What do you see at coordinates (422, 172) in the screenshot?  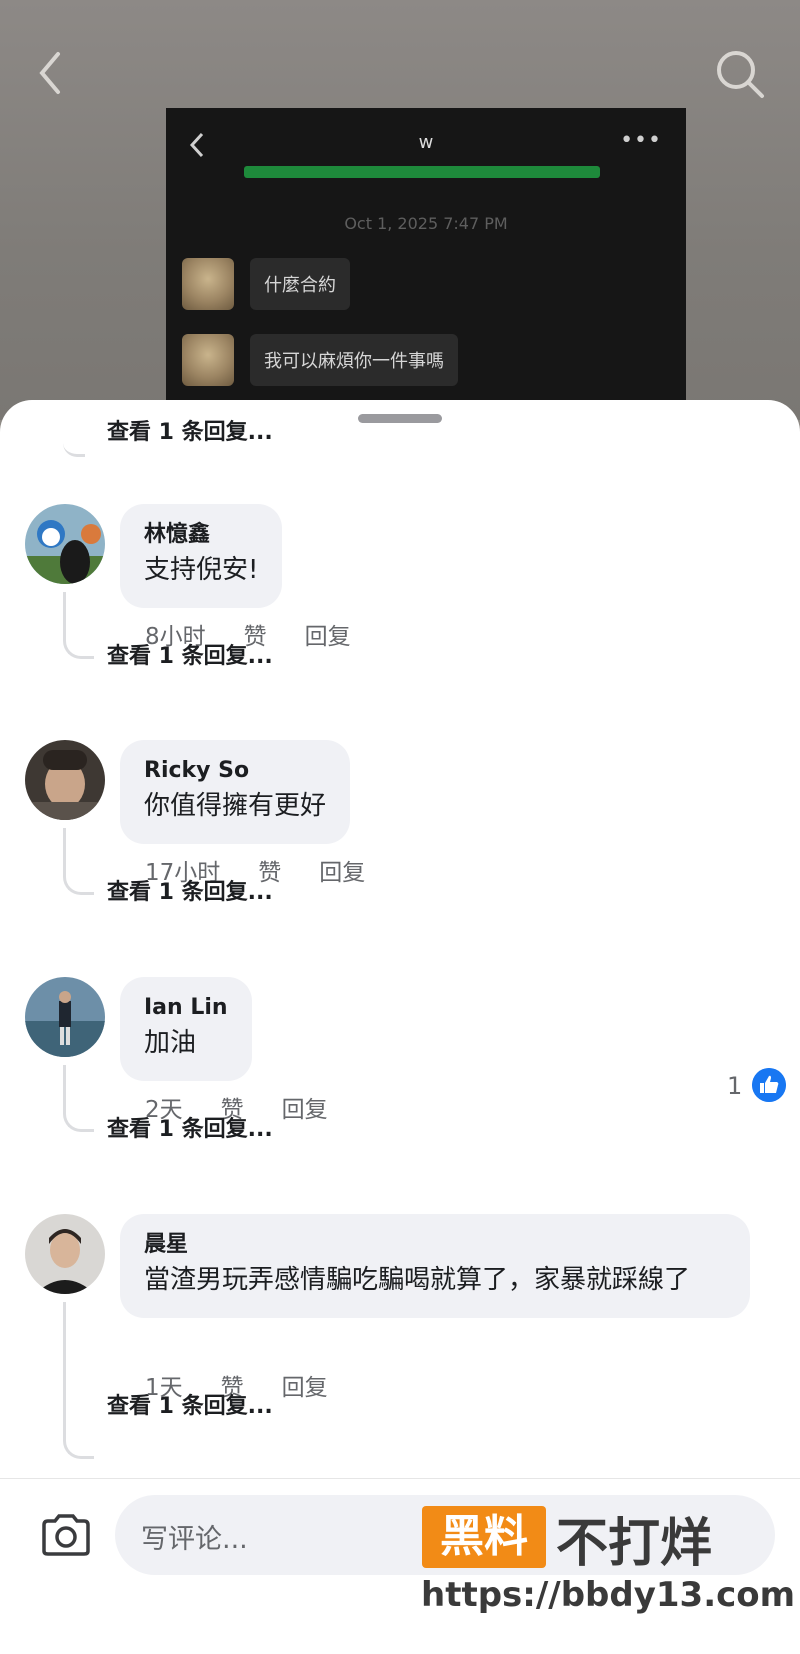 I see `progress-bar` at bounding box center [422, 172].